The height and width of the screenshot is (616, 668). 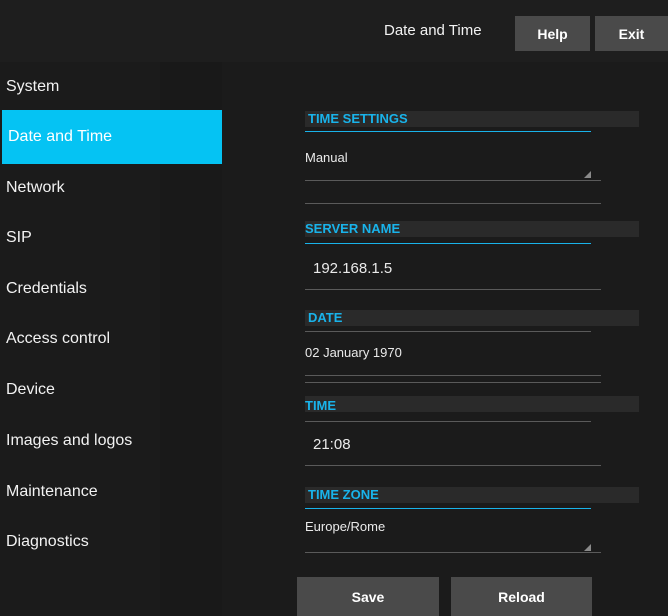 What do you see at coordinates (80, 390) in the screenshot?
I see `sidebar-item-device: Device` at bounding box center [80, 390].